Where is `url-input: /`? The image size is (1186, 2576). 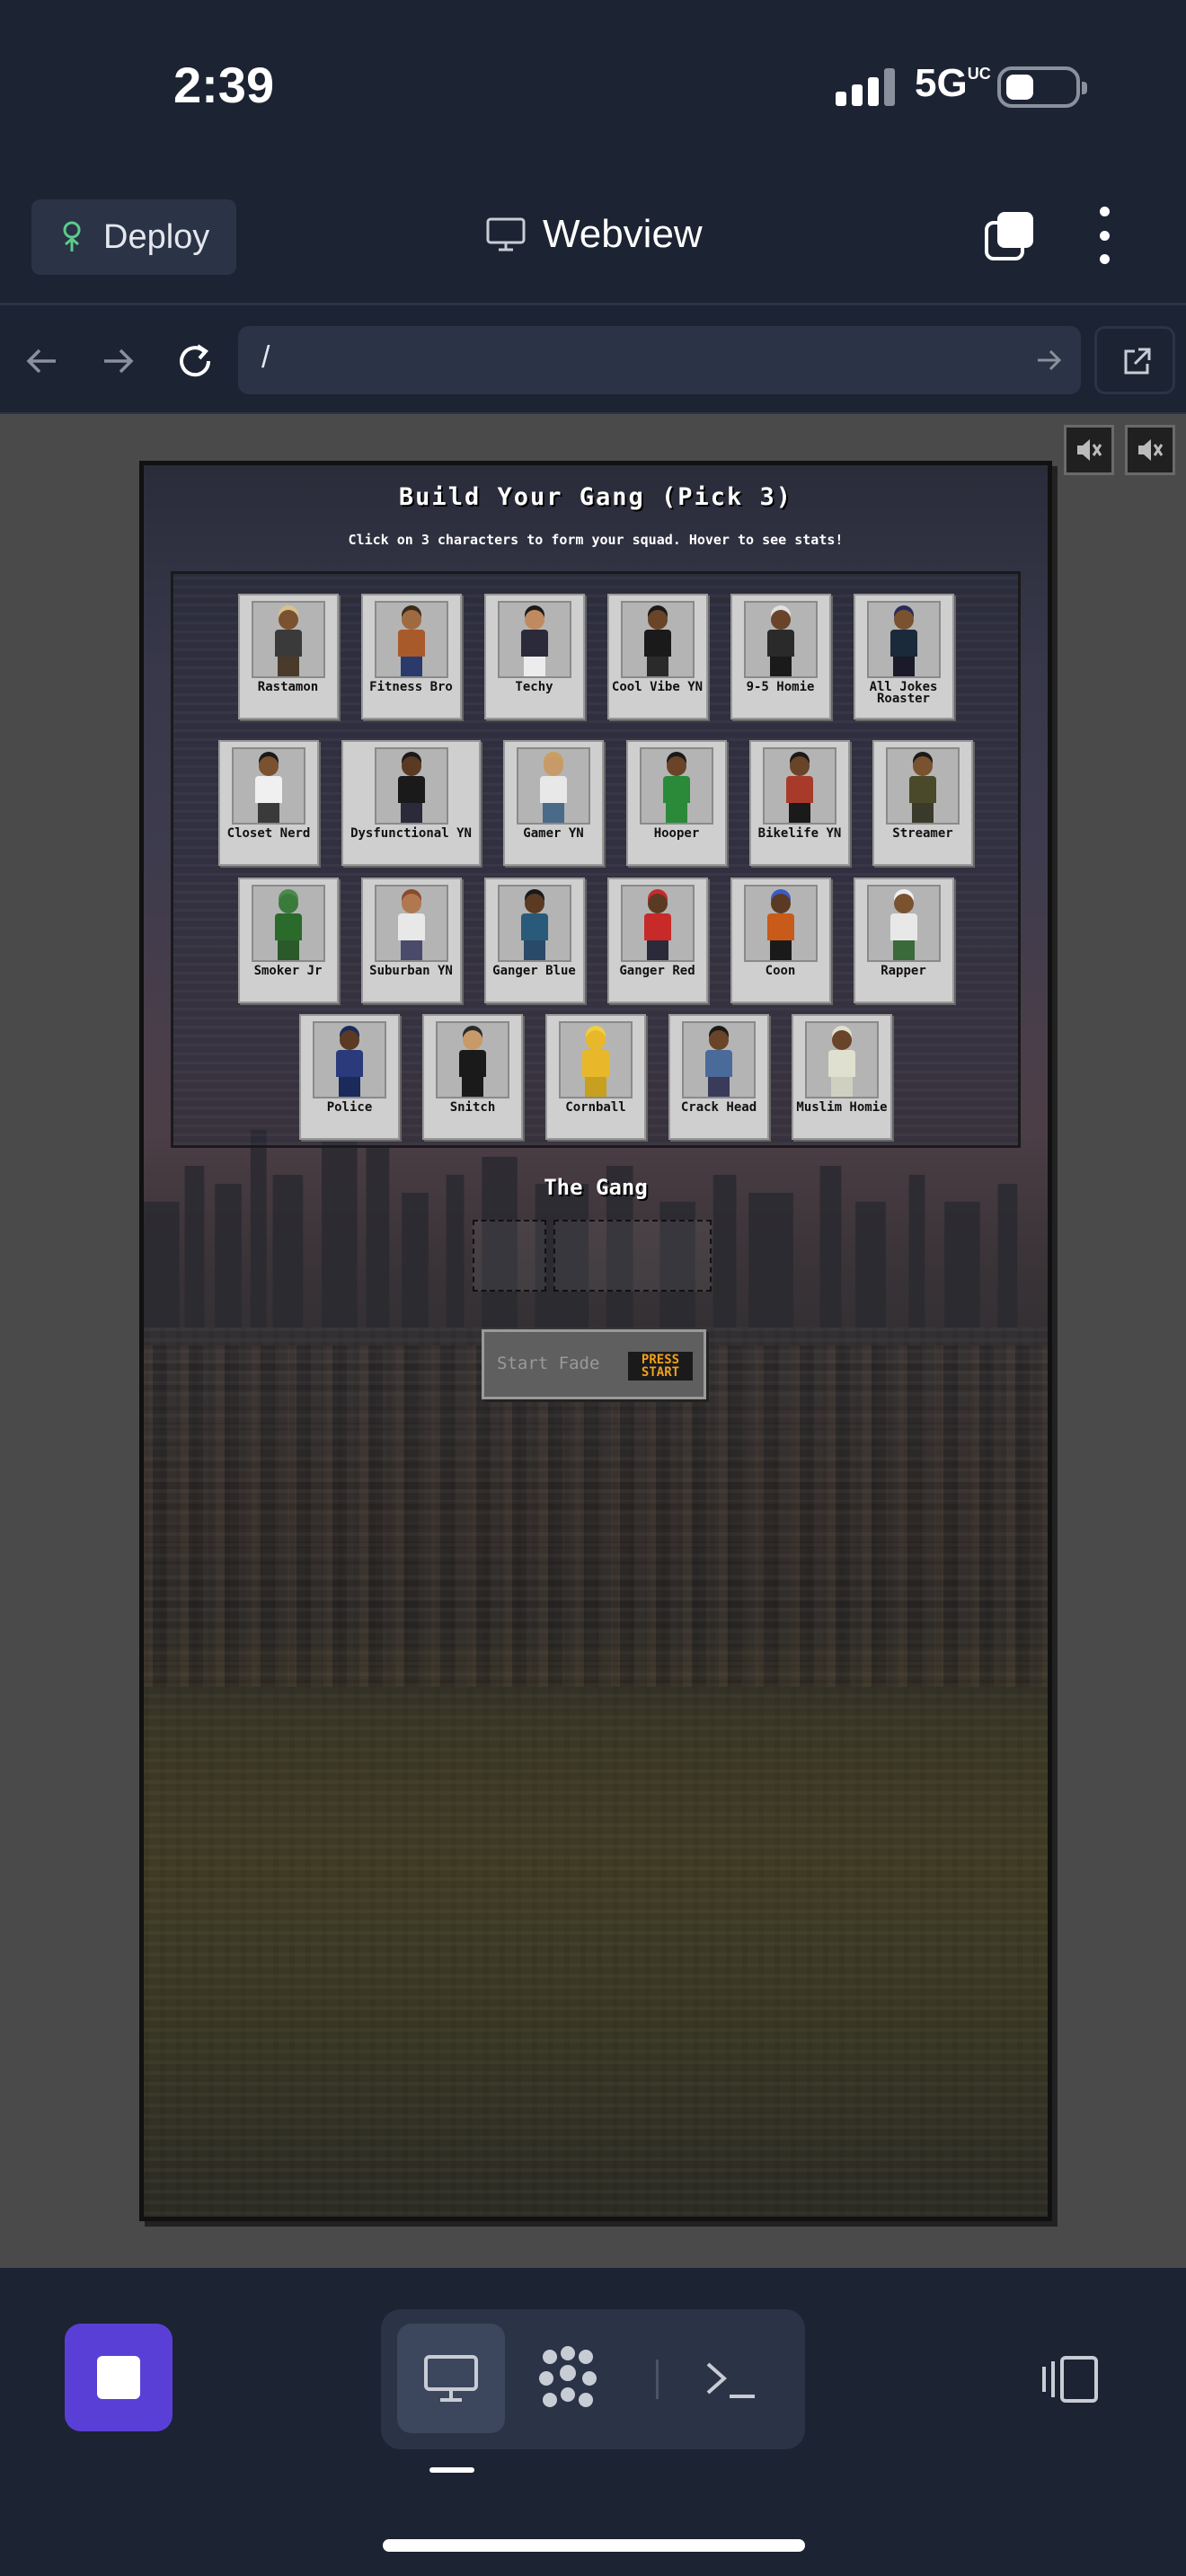 url-input: / is located at coordinates (659, 360).